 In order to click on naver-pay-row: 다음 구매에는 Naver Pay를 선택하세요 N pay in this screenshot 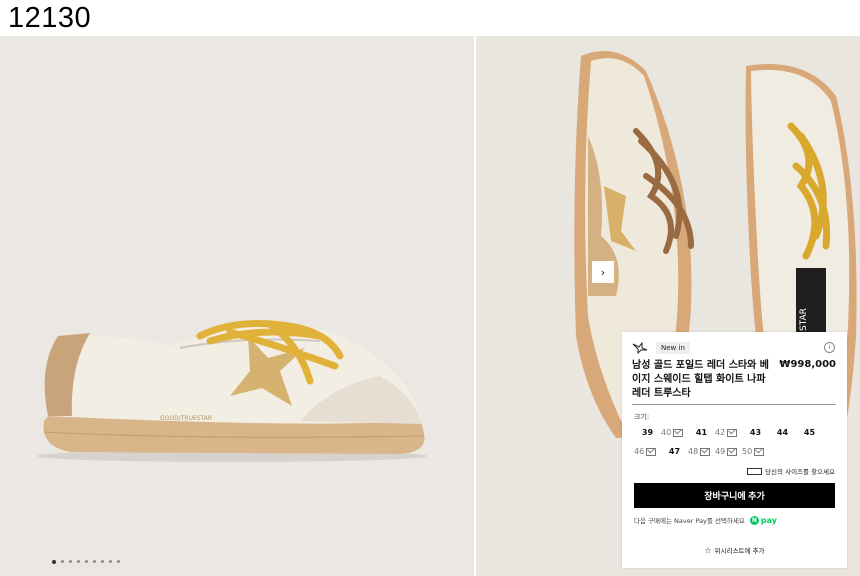, I will do `click(705, 520)`.